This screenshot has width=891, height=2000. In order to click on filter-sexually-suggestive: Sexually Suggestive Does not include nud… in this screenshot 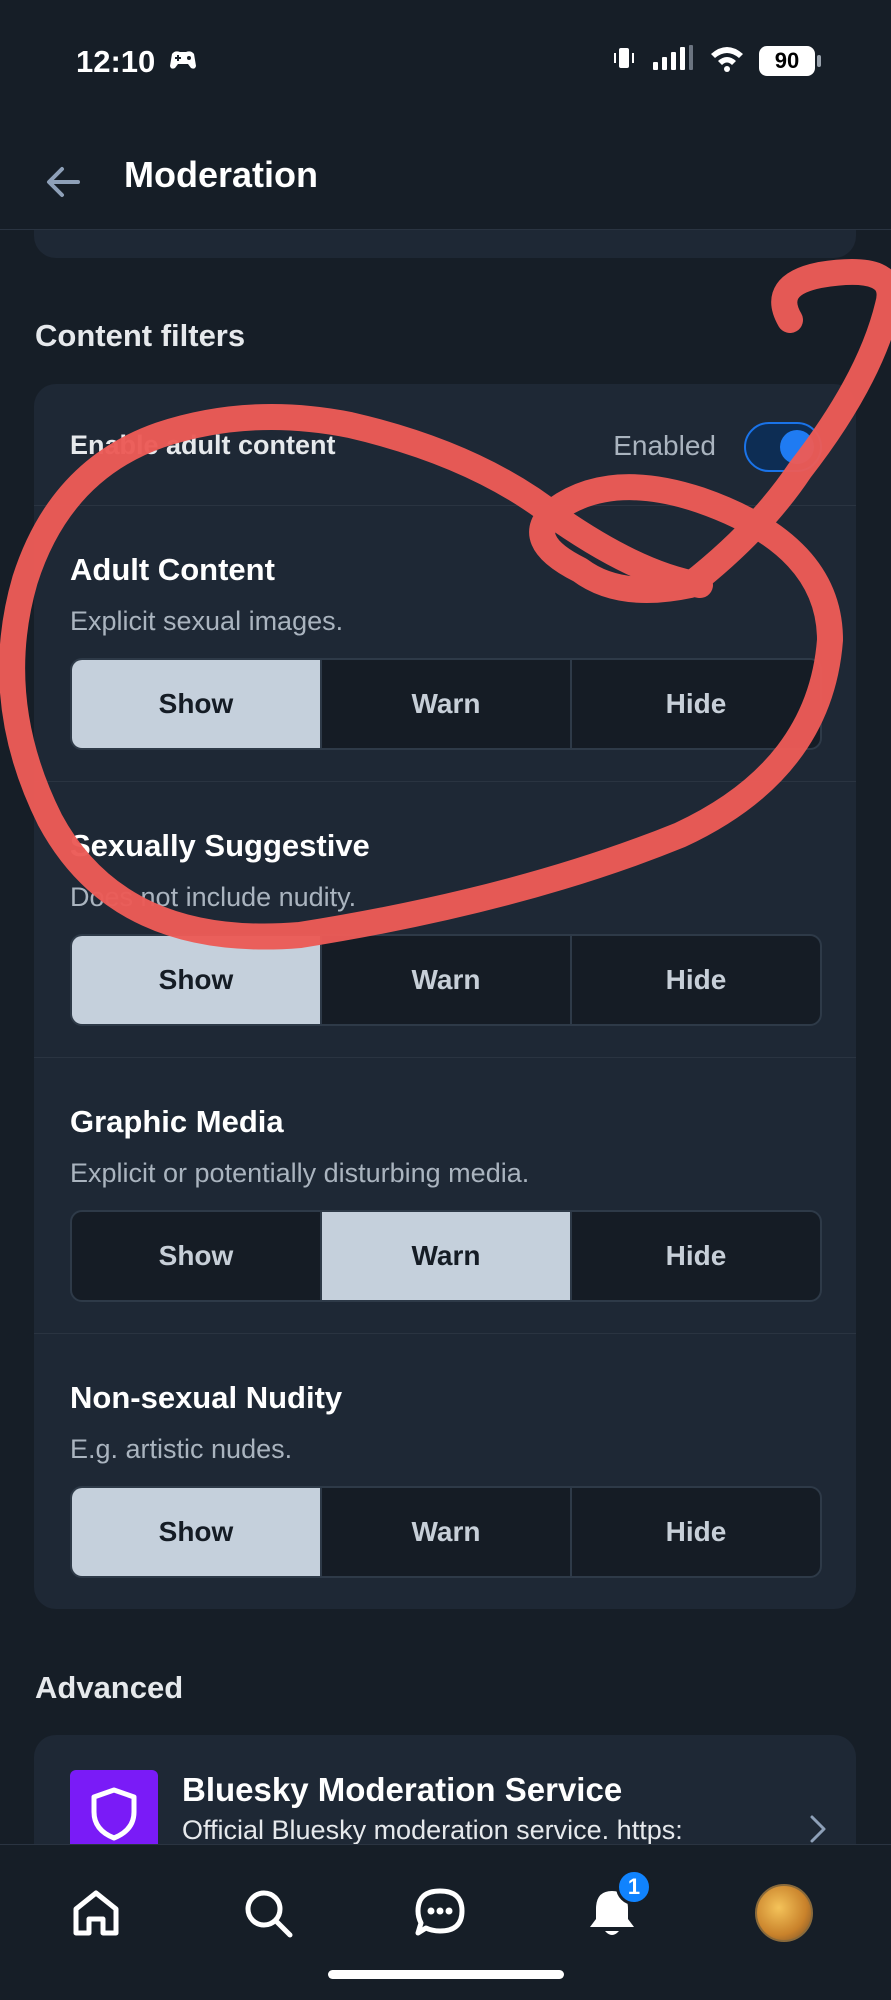, I will do `click(445, 920)`.